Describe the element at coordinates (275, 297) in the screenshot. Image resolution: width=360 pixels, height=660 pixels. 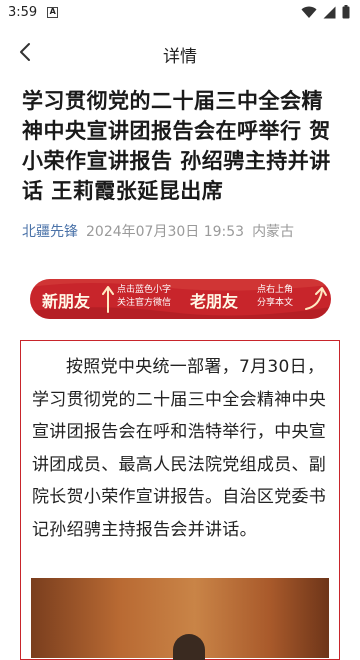
I see `old-friend-hint: 点右上角 分享本文` at that location.